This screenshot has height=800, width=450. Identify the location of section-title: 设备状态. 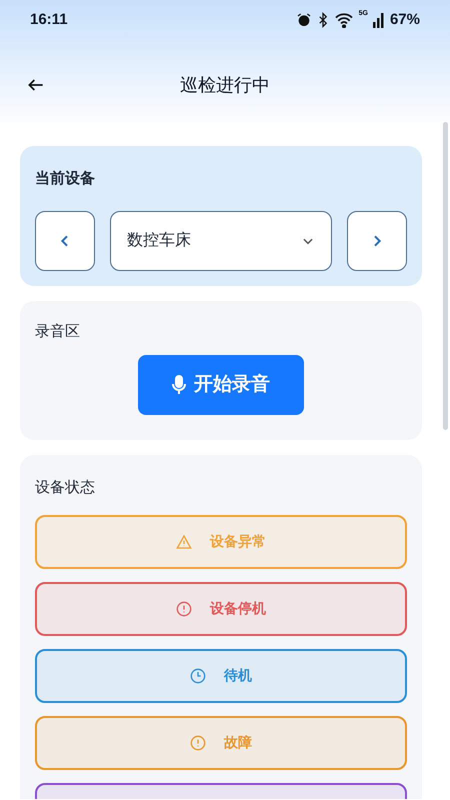
(65, 488).